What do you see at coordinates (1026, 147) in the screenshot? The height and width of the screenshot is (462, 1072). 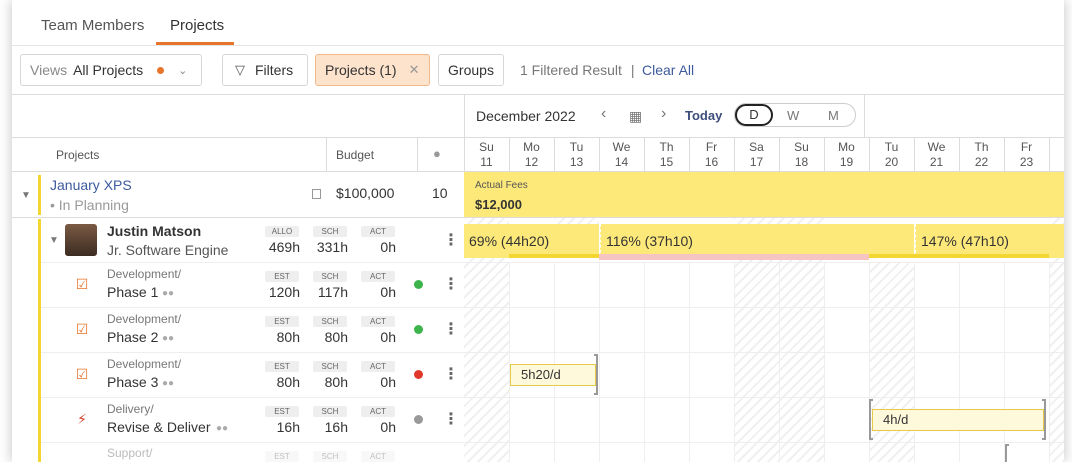 I see `day-of-week: Fr` at bounding box center [1026, 147].